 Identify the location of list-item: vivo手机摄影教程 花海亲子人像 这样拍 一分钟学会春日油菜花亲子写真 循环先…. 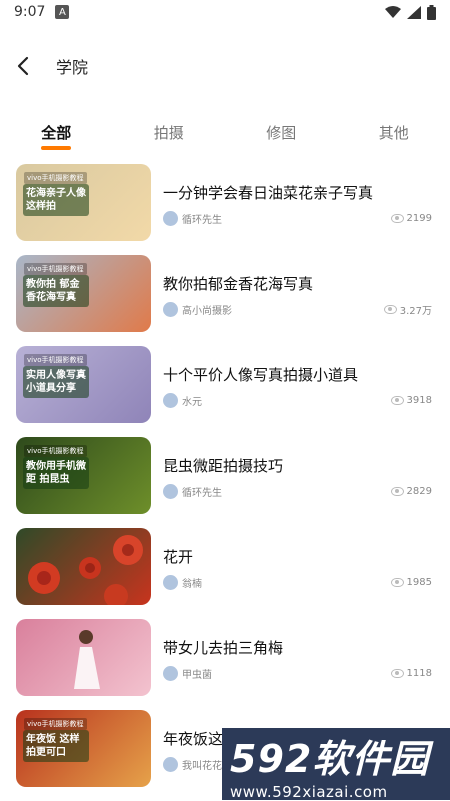
(224, 209).